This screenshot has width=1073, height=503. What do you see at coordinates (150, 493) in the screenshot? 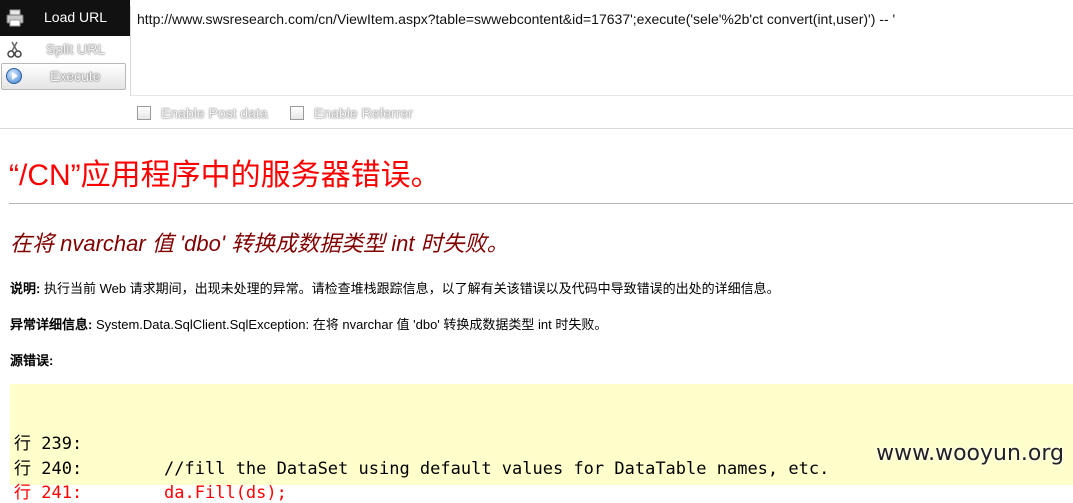
I see `code-line-241: 行 241: da.Fill(ds);` at bounding box center [150, 493].